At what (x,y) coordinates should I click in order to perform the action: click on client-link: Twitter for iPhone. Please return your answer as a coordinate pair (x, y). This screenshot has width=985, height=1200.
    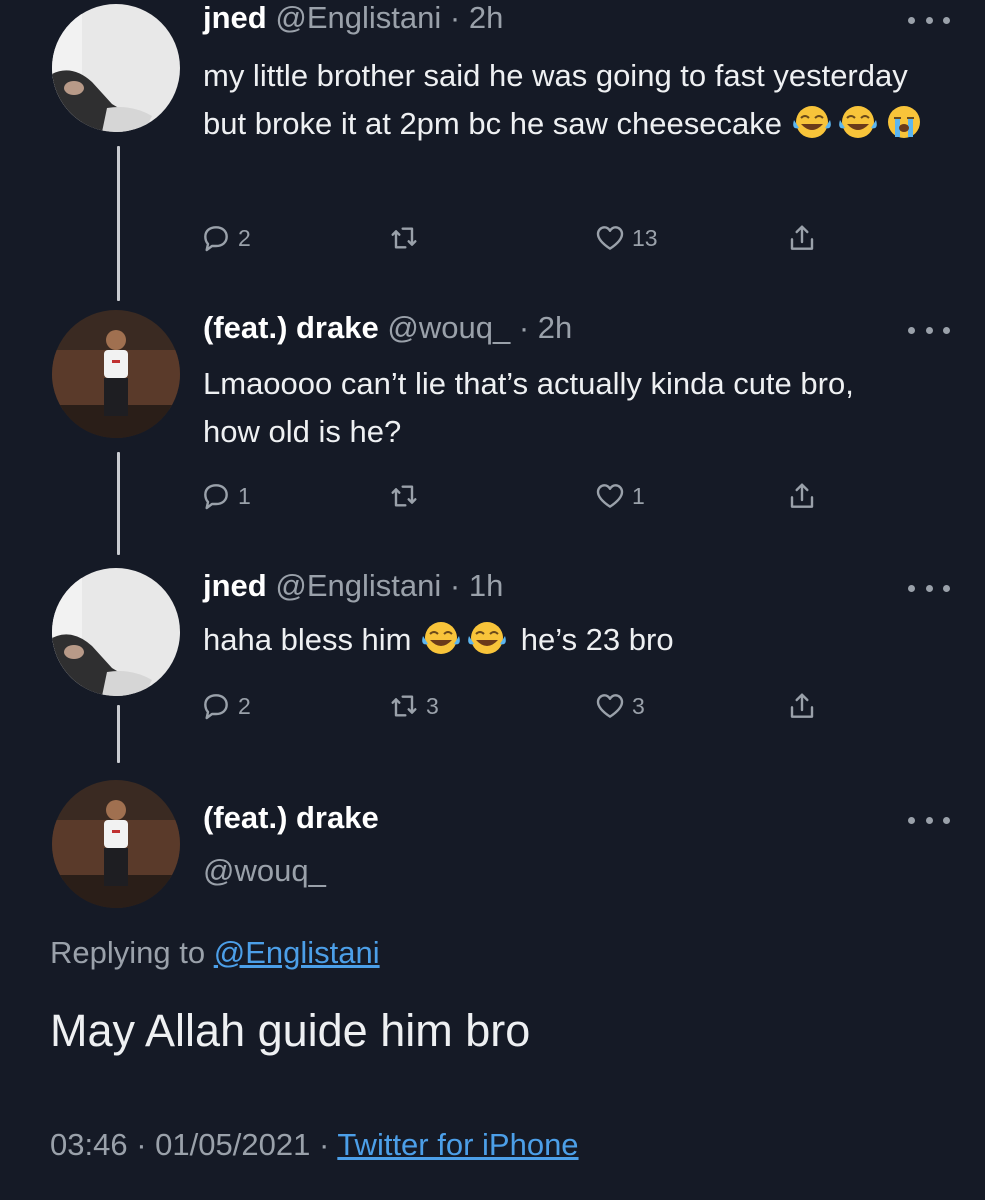
    Looking at the image, I should click on (457, 1144).